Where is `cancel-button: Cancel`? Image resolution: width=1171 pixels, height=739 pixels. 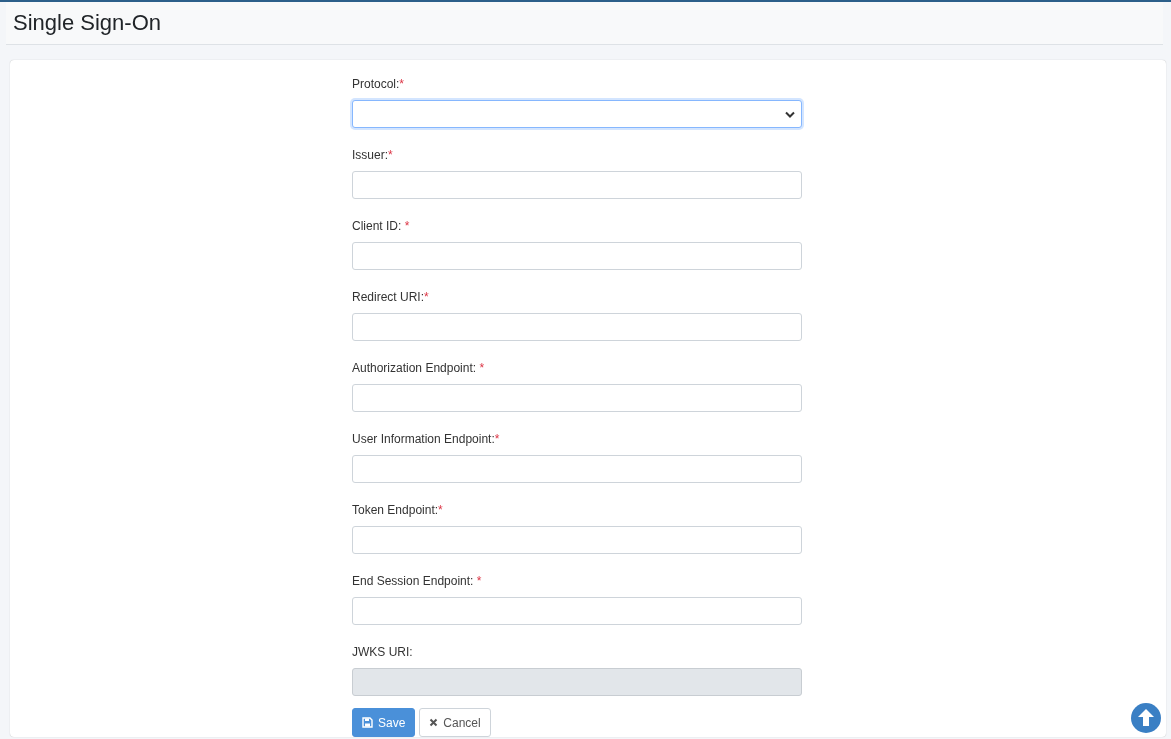 cancel-button: Cancel is located at coordinates (455, 722).